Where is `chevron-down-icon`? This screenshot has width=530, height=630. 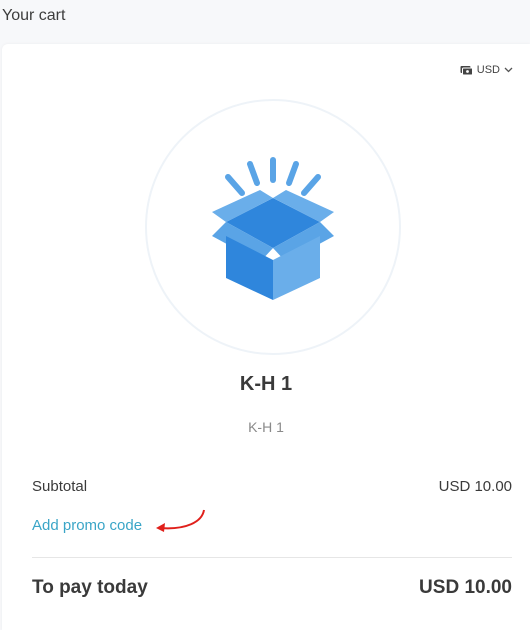
chevron-down-icon is located at coordinates (508, 70).